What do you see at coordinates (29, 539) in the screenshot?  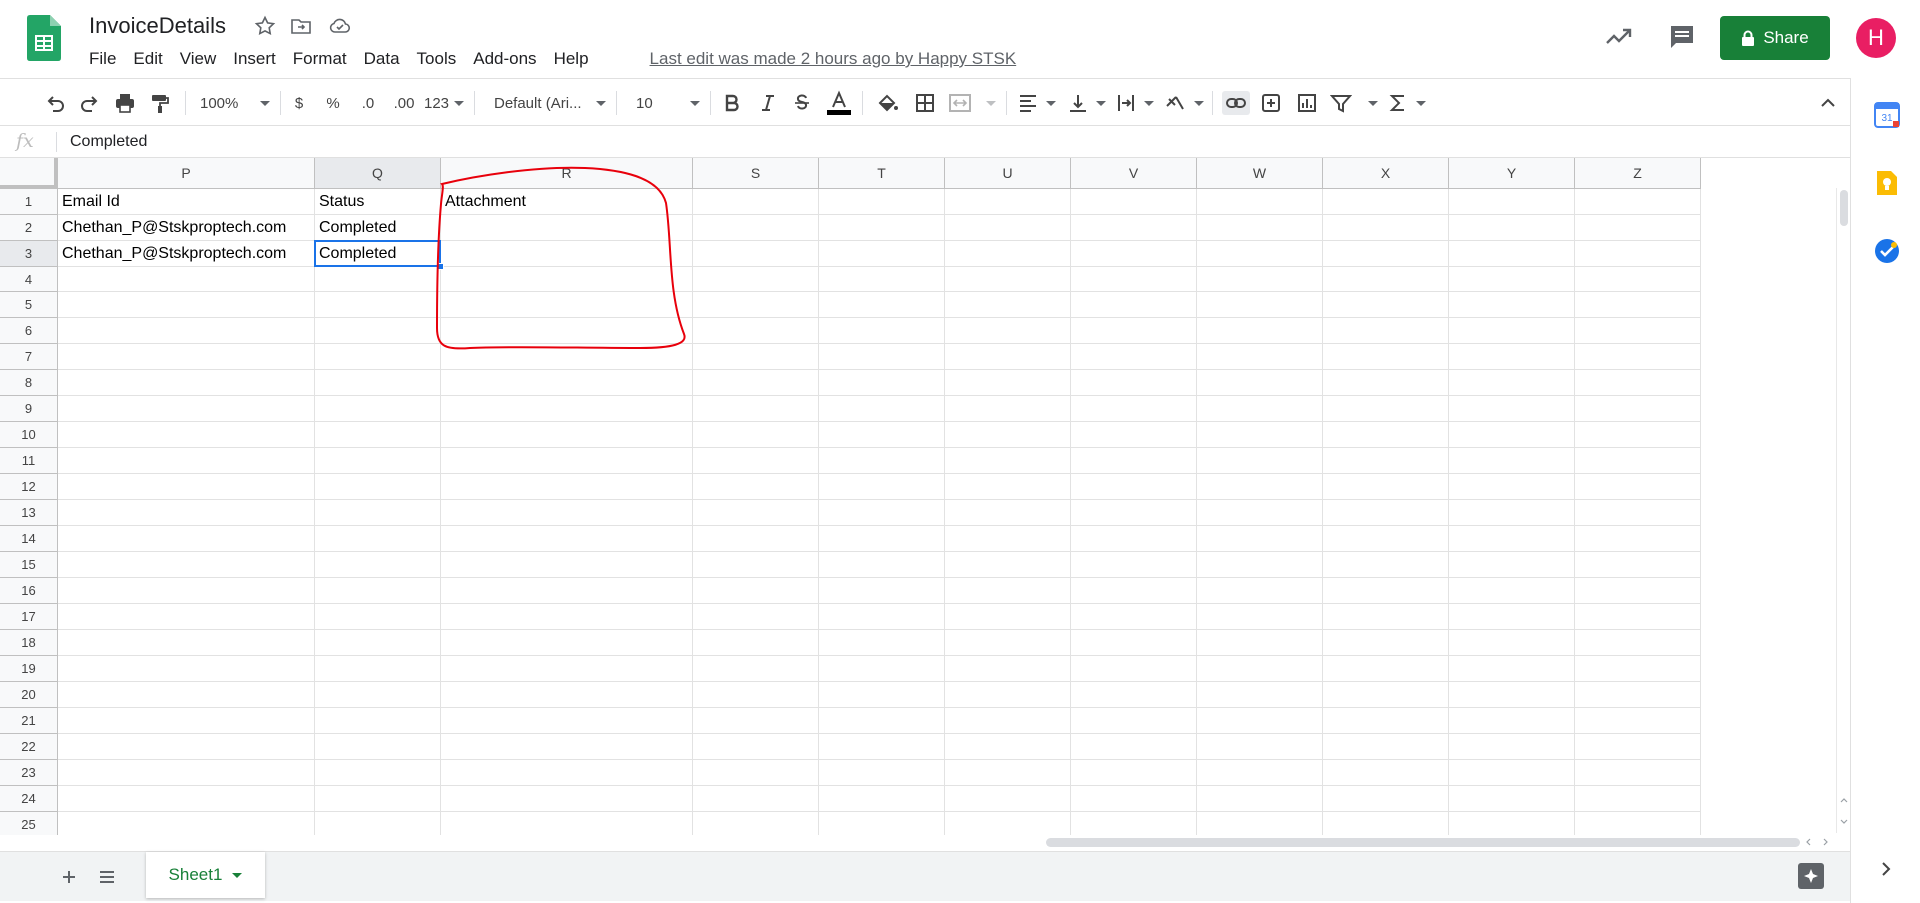 I see `row-header-14: 14` at bounding box center [29, 539].